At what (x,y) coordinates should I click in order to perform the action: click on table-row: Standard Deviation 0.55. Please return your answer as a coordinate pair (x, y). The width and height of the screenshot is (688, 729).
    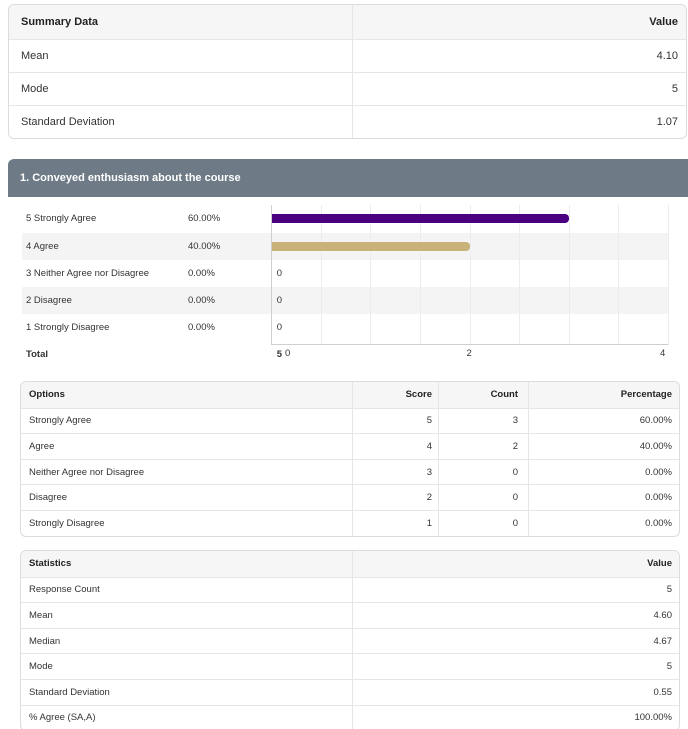
    Looking at the image, I should click on (350, 691).